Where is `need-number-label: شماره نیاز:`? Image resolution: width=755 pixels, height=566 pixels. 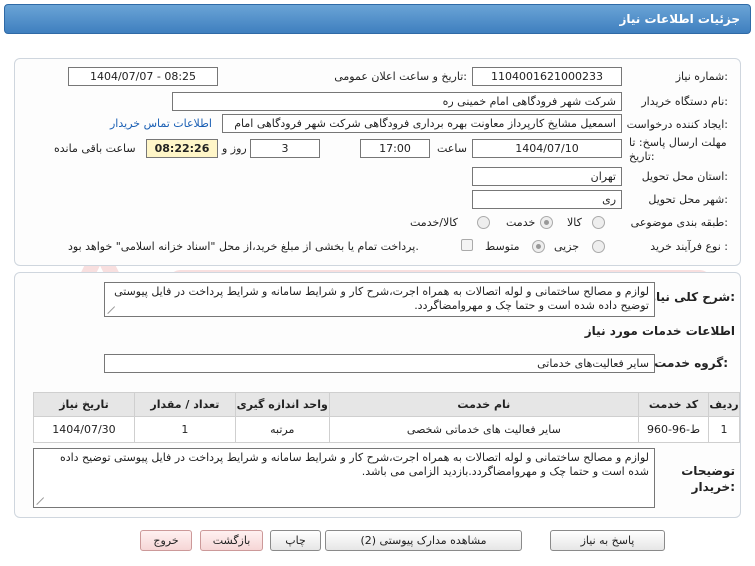 need-number-label: شماره نیاز: is located at coordinates (701, 76).